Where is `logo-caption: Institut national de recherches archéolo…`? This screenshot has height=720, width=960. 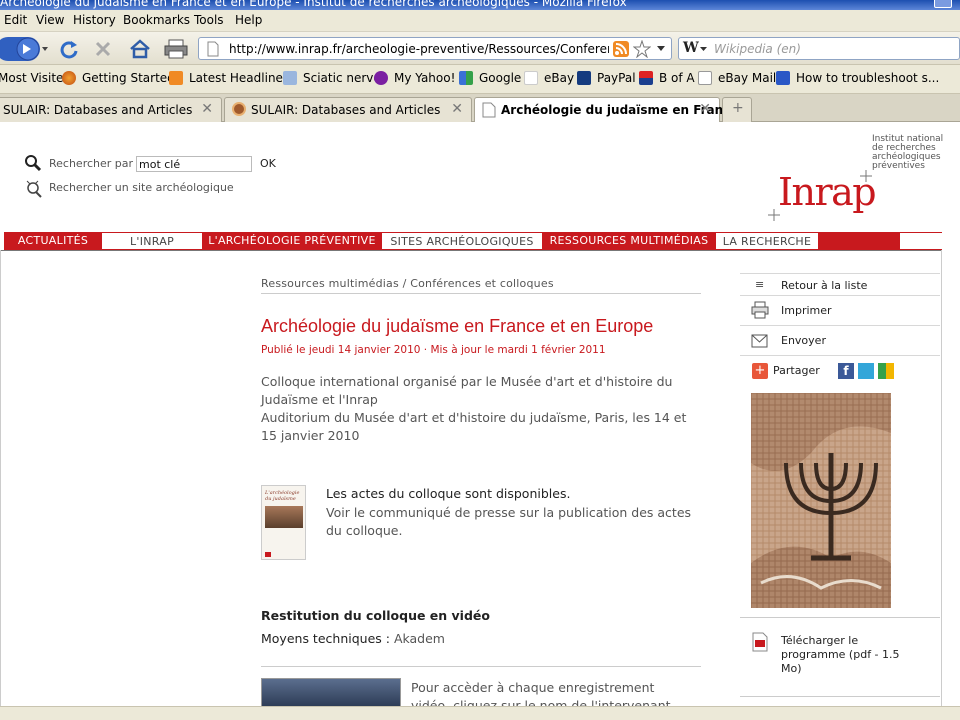 logo-caption: Institut national de recherches archéolo… is located at coordinates (908, 152).